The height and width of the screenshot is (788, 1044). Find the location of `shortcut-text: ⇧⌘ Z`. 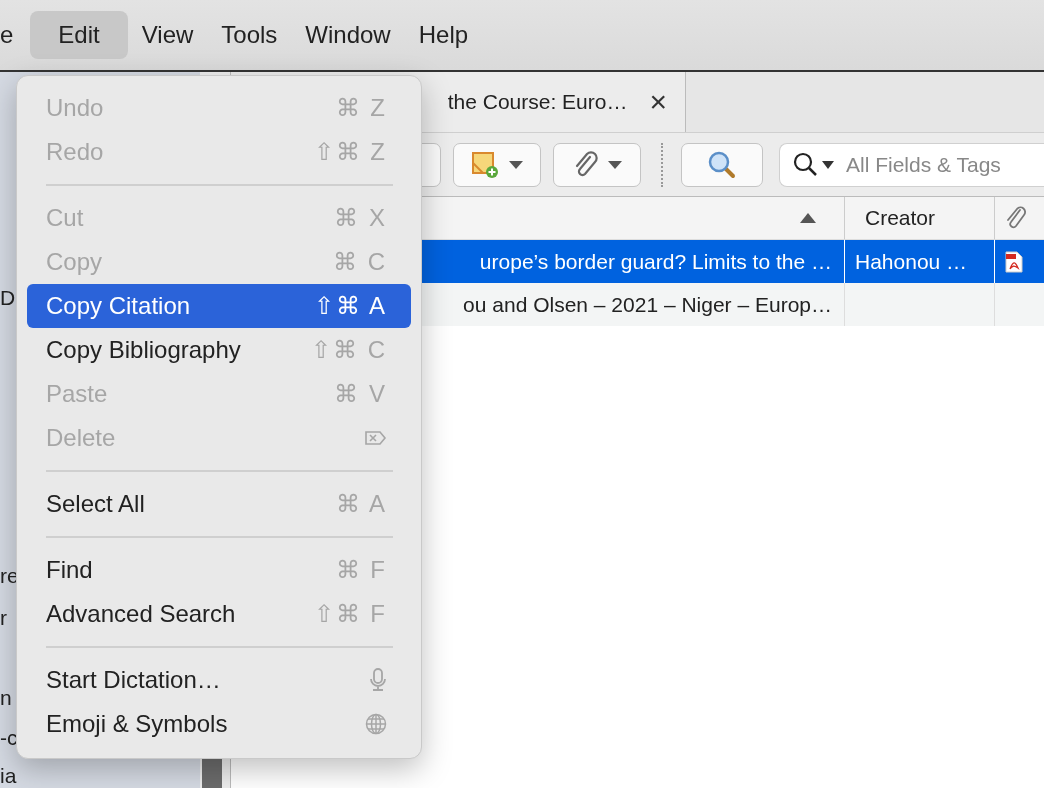

shortcut-text: ⇧⌘ Z is located at coordinates (350, 152).